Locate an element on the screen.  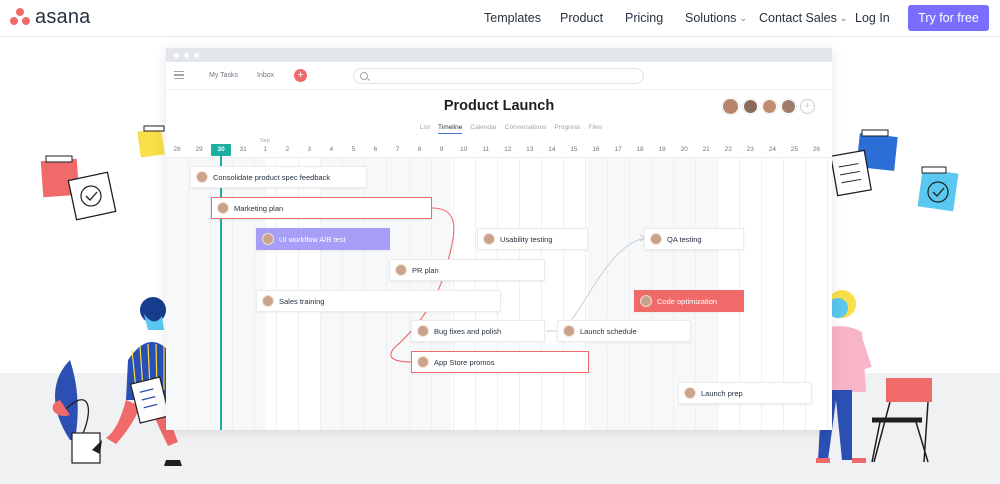
nav-label: Templates is located at coordinates (512, 18).